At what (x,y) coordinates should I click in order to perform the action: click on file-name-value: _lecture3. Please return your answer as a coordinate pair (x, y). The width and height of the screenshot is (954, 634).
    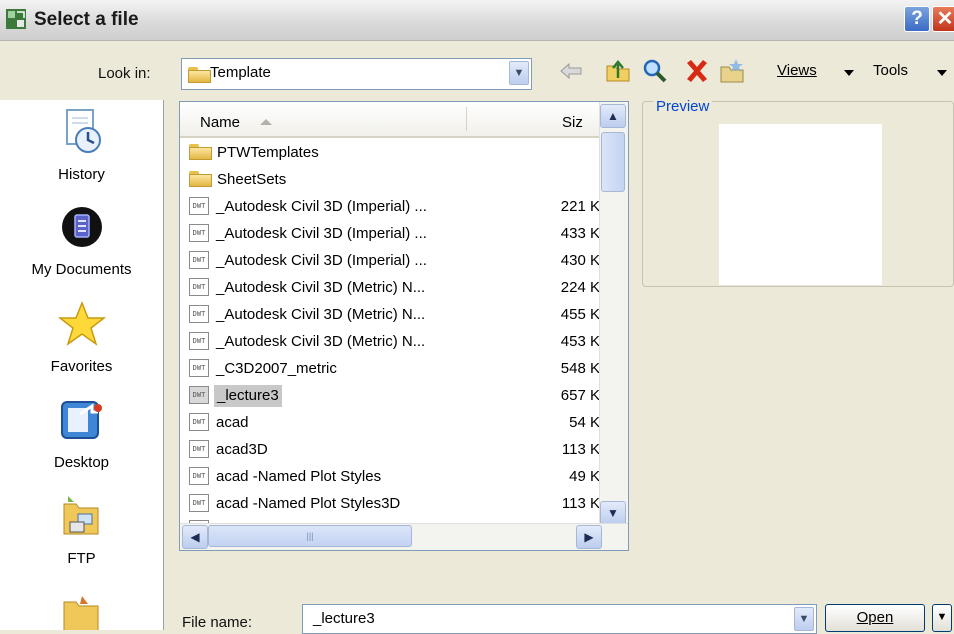
    Looking at the image, I should click on (344, 618).